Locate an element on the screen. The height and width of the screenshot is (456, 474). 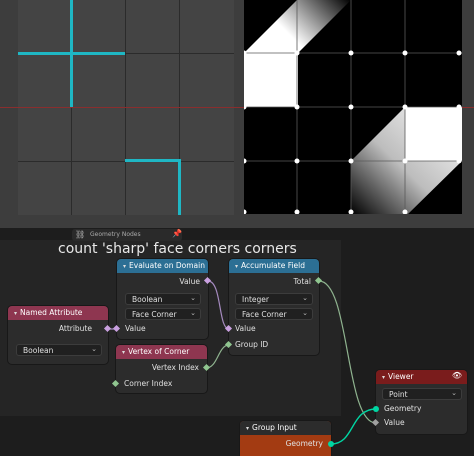
input-socket is located at coordinates (375, 422).